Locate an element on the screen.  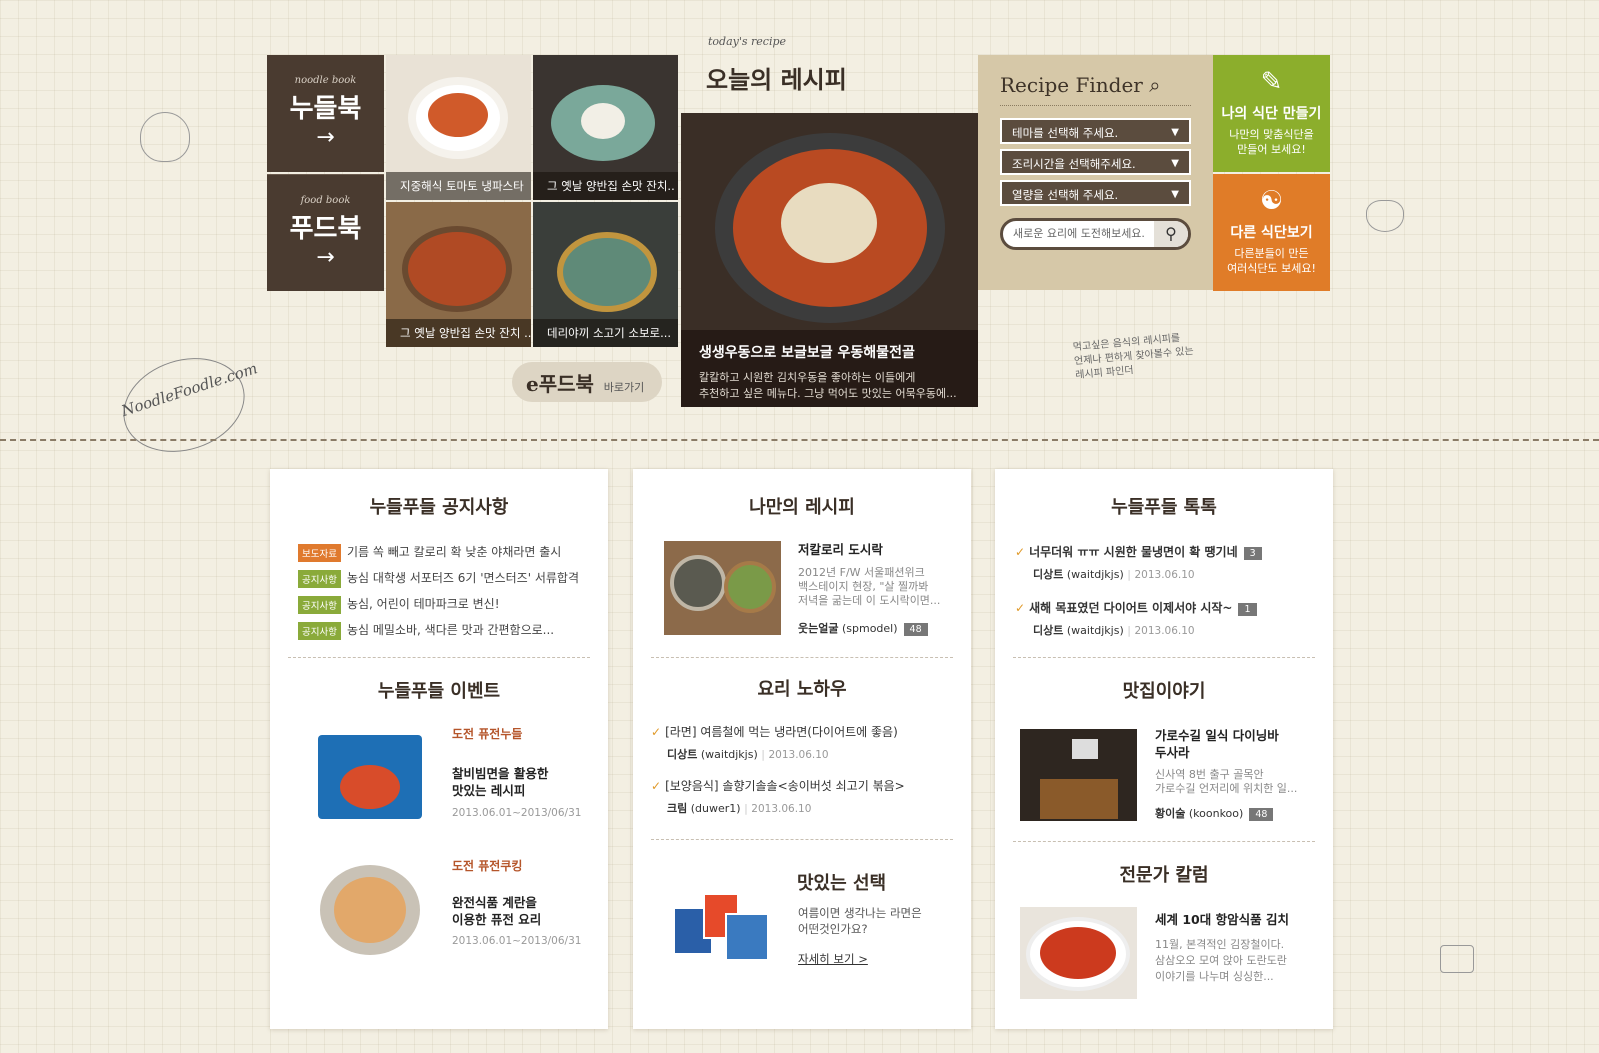
notice-item: 보도자료 기름 쏙 빼고 칼로리 확 낮춘 야채라면 출시 is located at coordinates (429, 552).